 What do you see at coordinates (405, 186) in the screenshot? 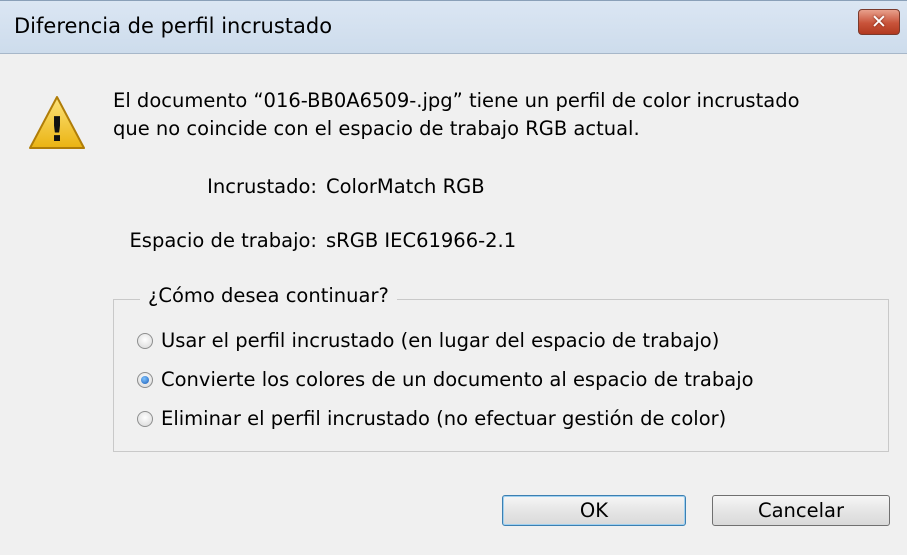
I see `embedded-value: ColorMatch RGB` at bounding box center [405, 186].